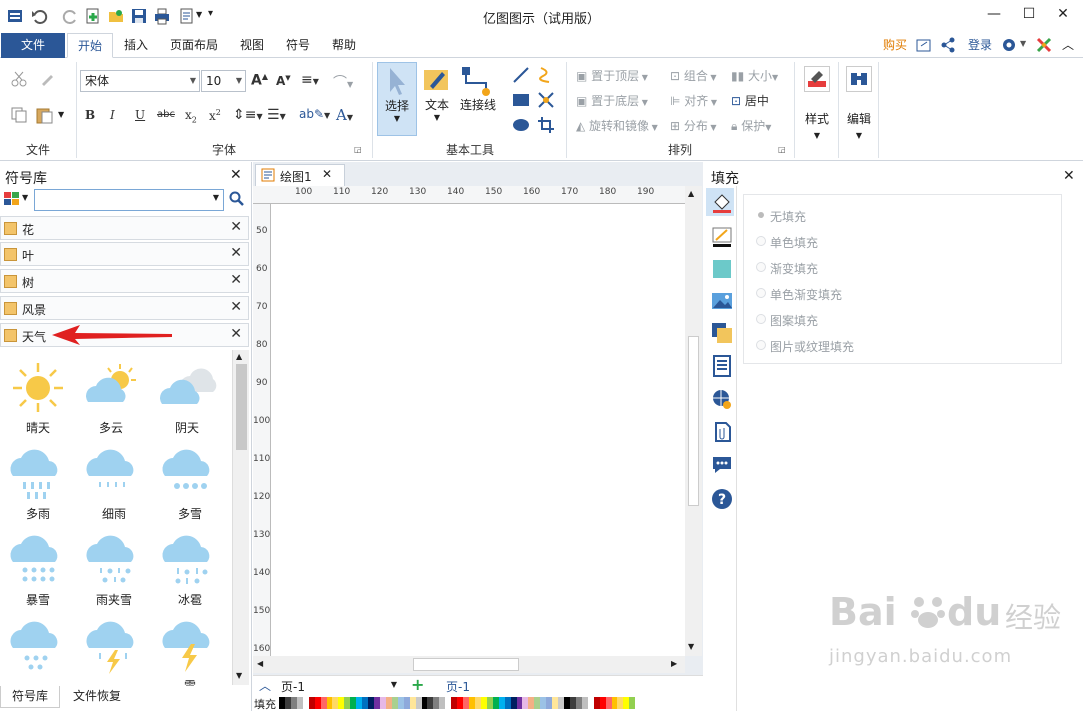  Describe the element at coordinates (90, 115) in the screenshot. I see `bold-button: B` at that location.